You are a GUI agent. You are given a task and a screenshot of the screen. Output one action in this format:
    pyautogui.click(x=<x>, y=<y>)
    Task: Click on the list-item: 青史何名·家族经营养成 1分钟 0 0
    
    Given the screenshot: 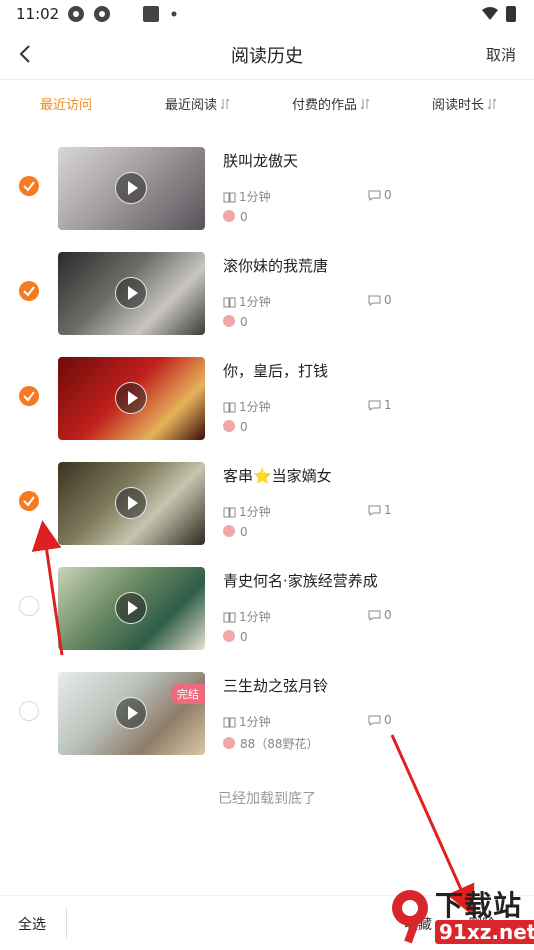 What is the action you would take?
    pyautogui.click(x=267, y=612)
    